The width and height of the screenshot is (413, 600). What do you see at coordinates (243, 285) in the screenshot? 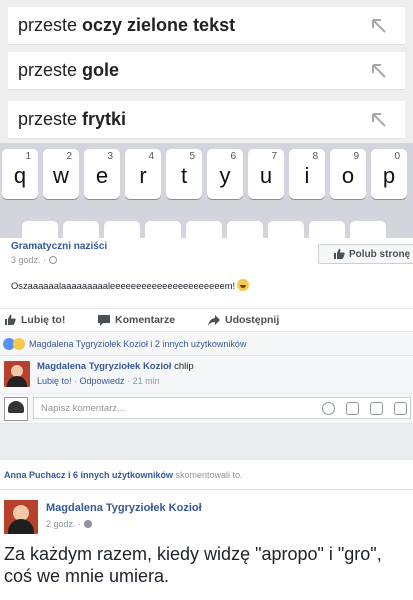
I see `laughing-emoji-icon` at bounding box center [243, 285].